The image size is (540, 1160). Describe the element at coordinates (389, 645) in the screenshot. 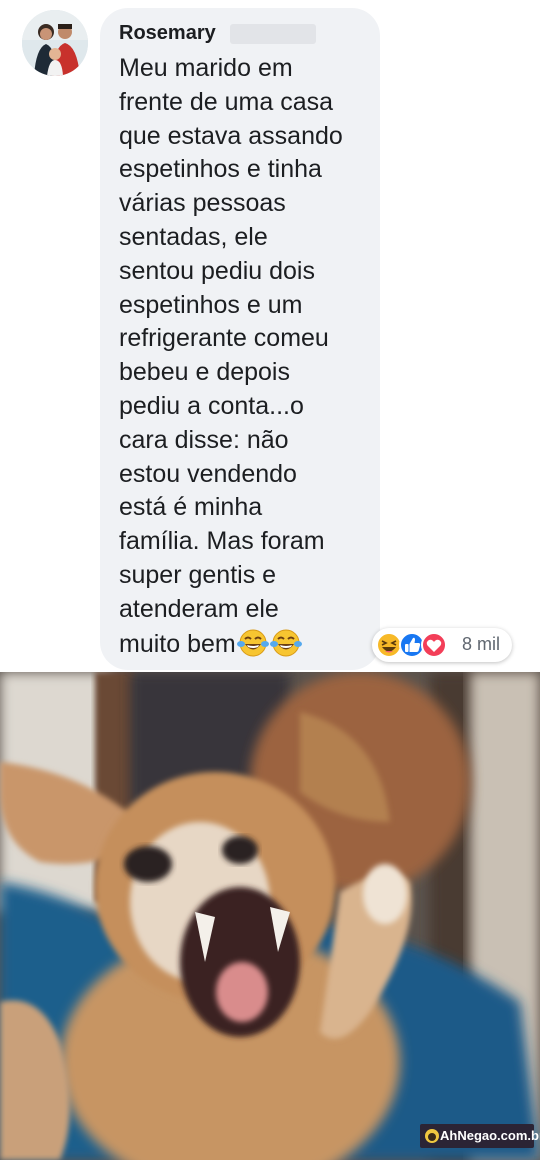

I see `haha-reaction-icon` at that location.